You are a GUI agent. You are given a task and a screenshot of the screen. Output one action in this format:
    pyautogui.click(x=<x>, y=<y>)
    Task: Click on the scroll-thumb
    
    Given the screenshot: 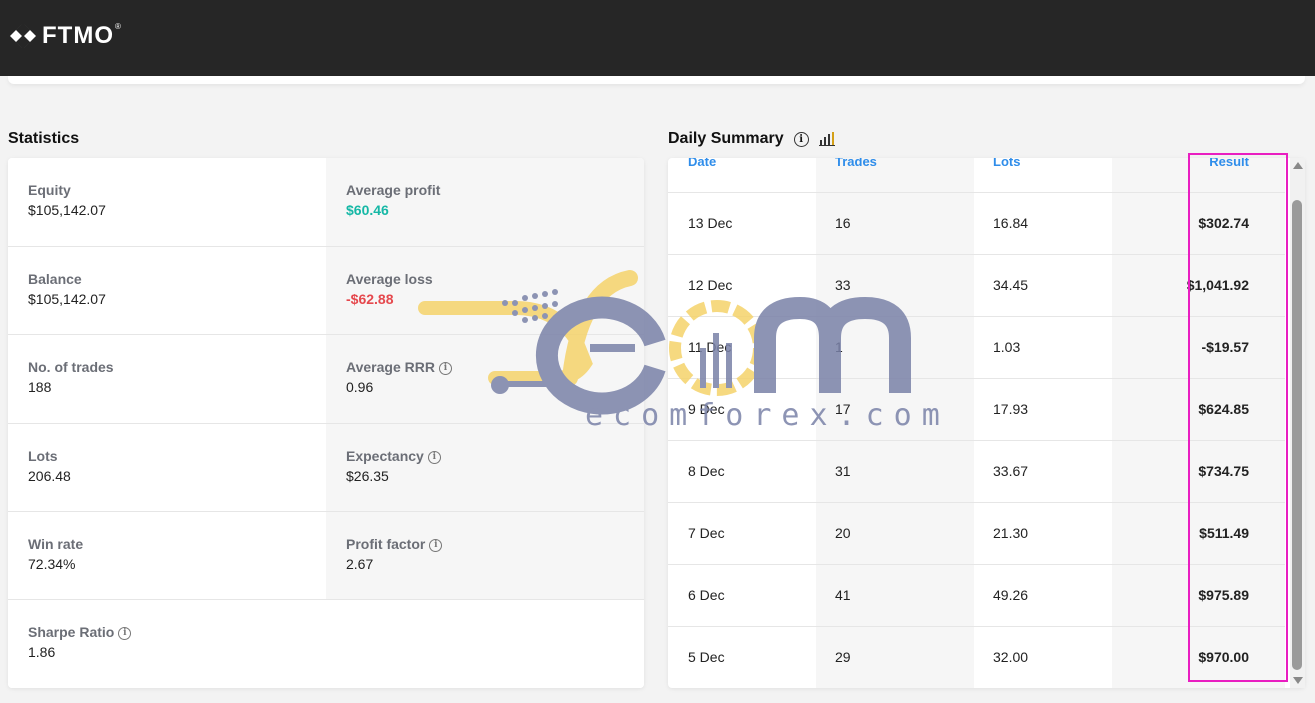 What is the action you would take?
    pyautogui.click(x=1297, y=435)
    